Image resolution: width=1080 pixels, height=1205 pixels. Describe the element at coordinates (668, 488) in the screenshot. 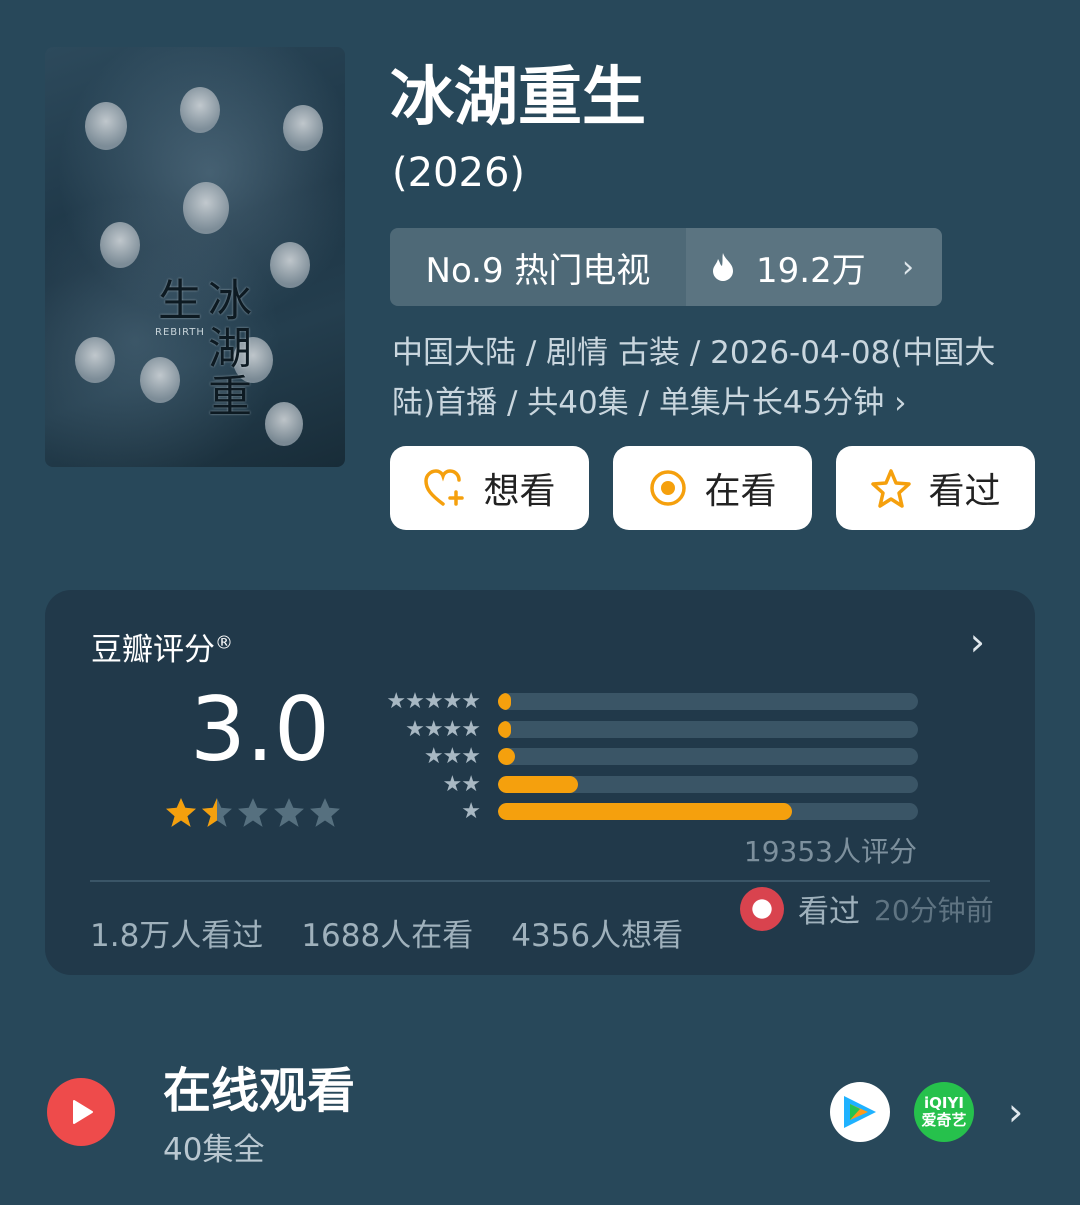

I see `target-circle-icon` at that location.